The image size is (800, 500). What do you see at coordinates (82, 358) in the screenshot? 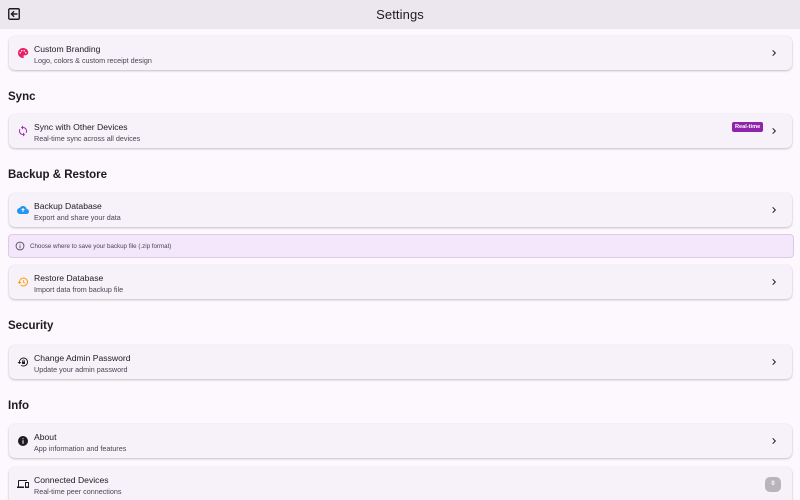
I see `item-title: Change Admin Password` at bounding box center [82, 358].